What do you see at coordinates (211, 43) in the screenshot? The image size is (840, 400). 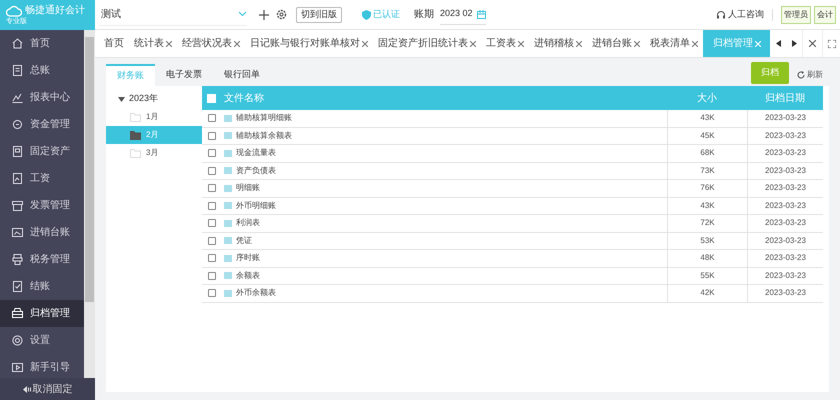 I see `tab: 经营状况表` at bounding box center [211, 43].